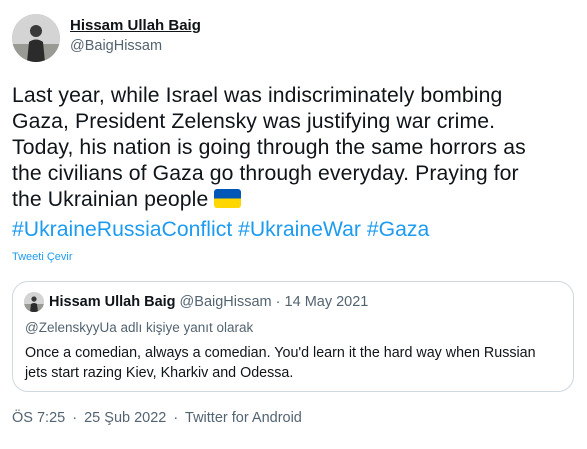 This screenshot has height=449, width=587. What do you see at coordinates (42, 257) in the screenshot?
I see `translate-tweet-link: Tweeti Çevir` at bounding box center [42, 257].